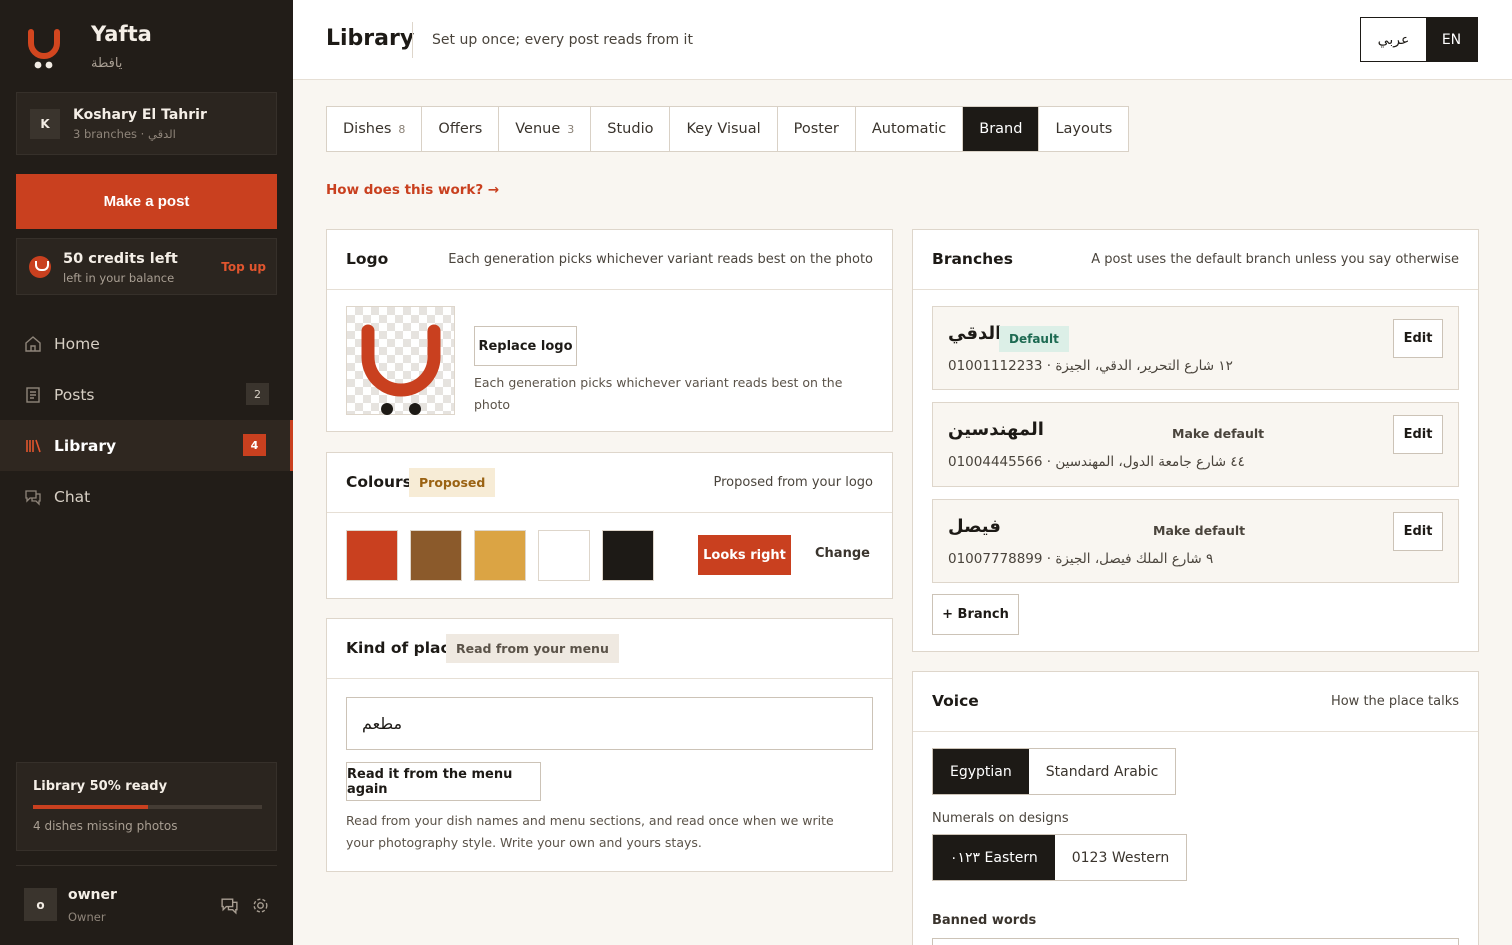 This screenshot has height=945, width=1512. What do you see at coordinates (972, 259) in the screenshot?
I see `branches-panel-title: Branches` at bounding box center [972, 259].